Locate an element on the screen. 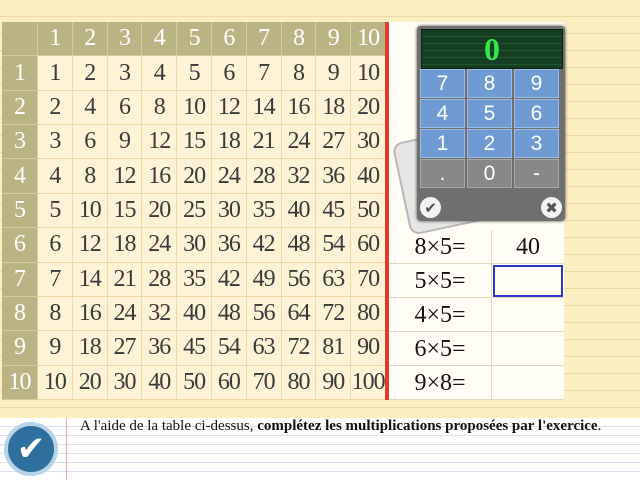 The image size is (640, 480). table-cell: 8 is located at coordinates (55, 314).